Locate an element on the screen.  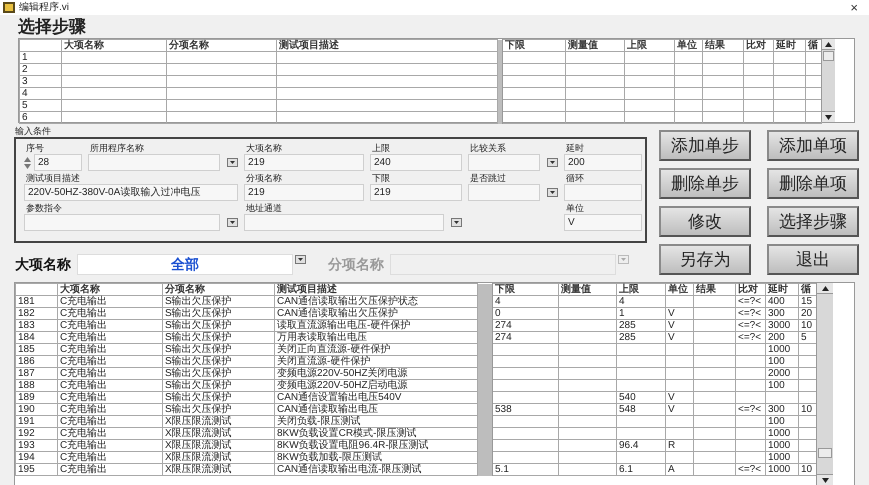
filter-dropdown: 全部 is located at coordinates (185, 264).